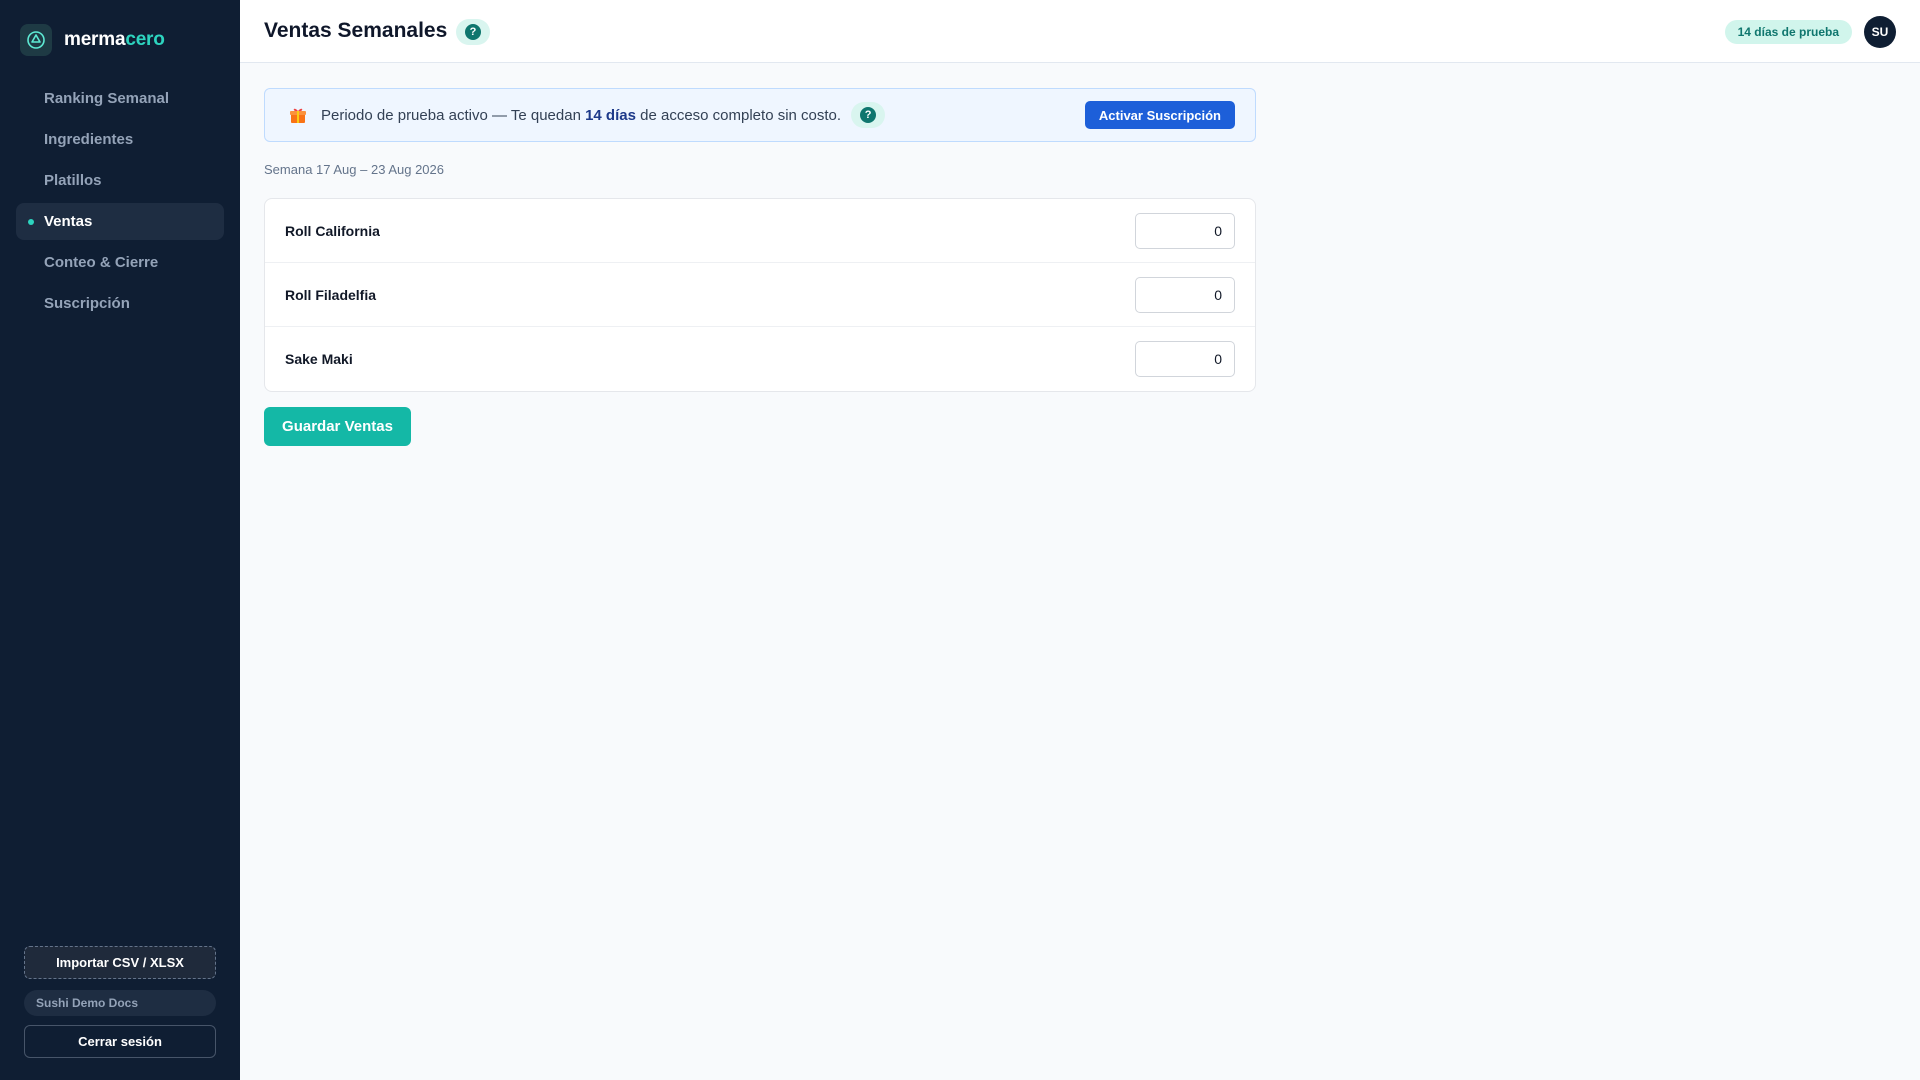 The height and width of the screenshot is (1080, 1920). What do you see at coordinates (31, 222) in the screenshot?
I see `active-dot-icon` at bounding box center [31, 222].